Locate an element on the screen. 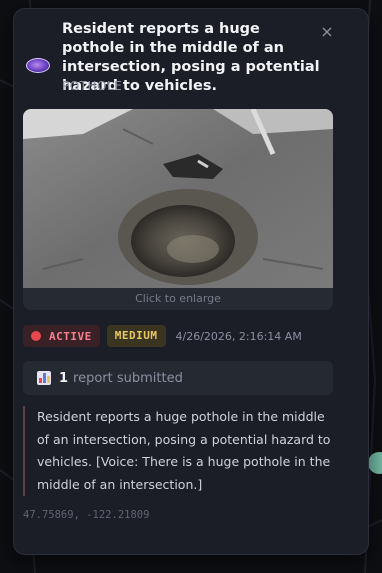 Image resolution: width=382 pixels, height=573 pixels. report-count-bar: 1 report submitted is located at coordinates (178, 378).